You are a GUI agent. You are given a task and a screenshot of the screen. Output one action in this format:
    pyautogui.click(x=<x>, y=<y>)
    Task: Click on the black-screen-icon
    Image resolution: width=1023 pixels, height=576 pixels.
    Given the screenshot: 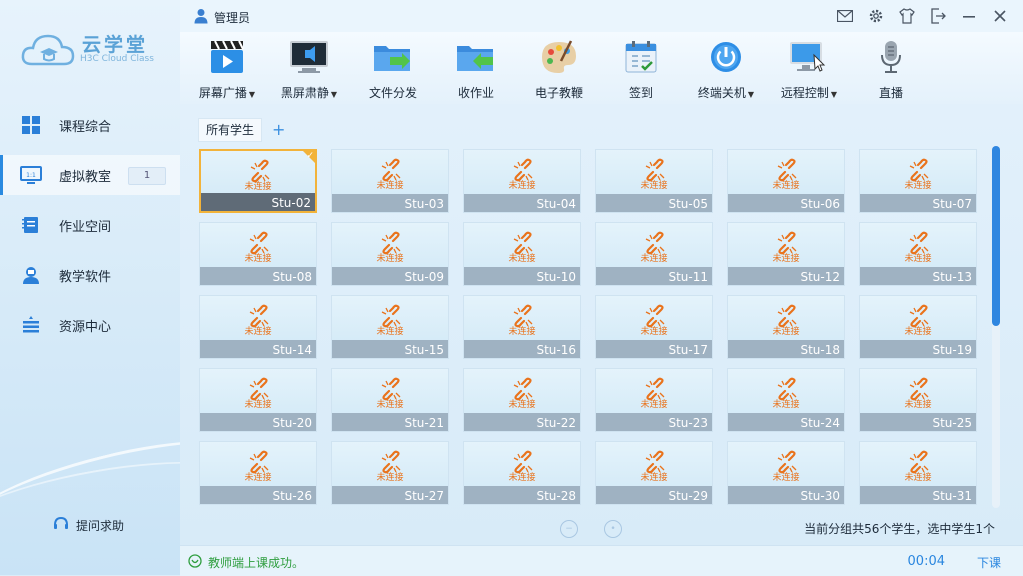 What is the action you would take?
    pyautogui.click(x=309, y=57)
    